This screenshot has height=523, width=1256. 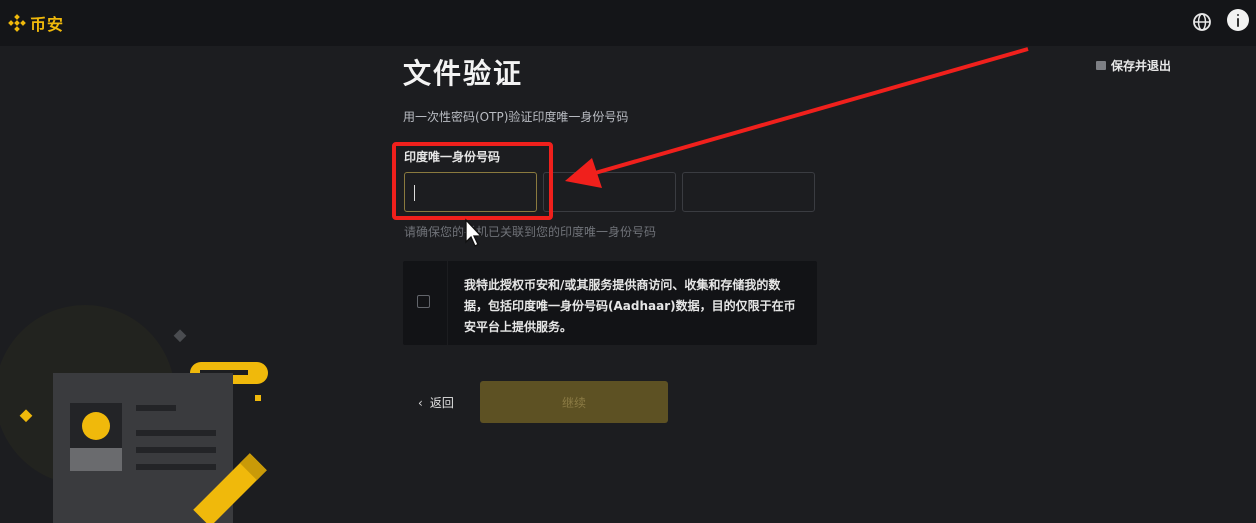 I want to click on annotation-arrow, so click(x=797, y=117).